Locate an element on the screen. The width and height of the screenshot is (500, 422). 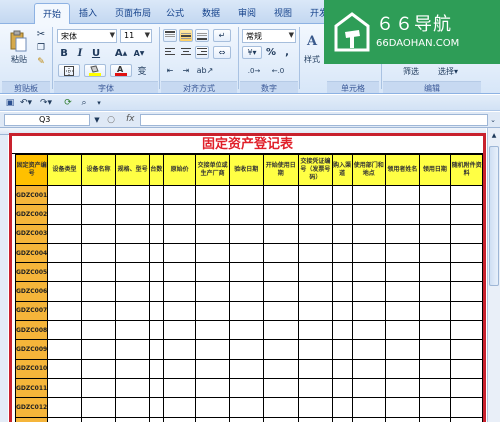
tab-formulas: 公式 is located at coordinates (175, 12).